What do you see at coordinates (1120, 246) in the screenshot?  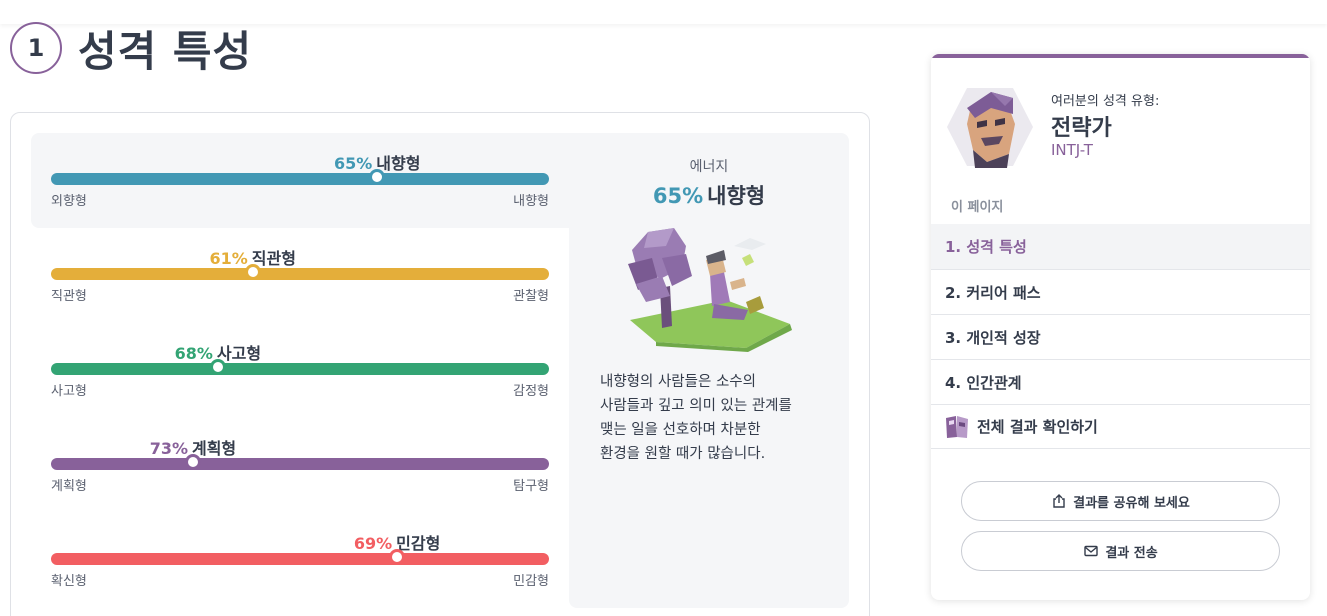 I see `nav-item-personality-traits: 1. 성격 특성` at bounding box center [1120, 246].